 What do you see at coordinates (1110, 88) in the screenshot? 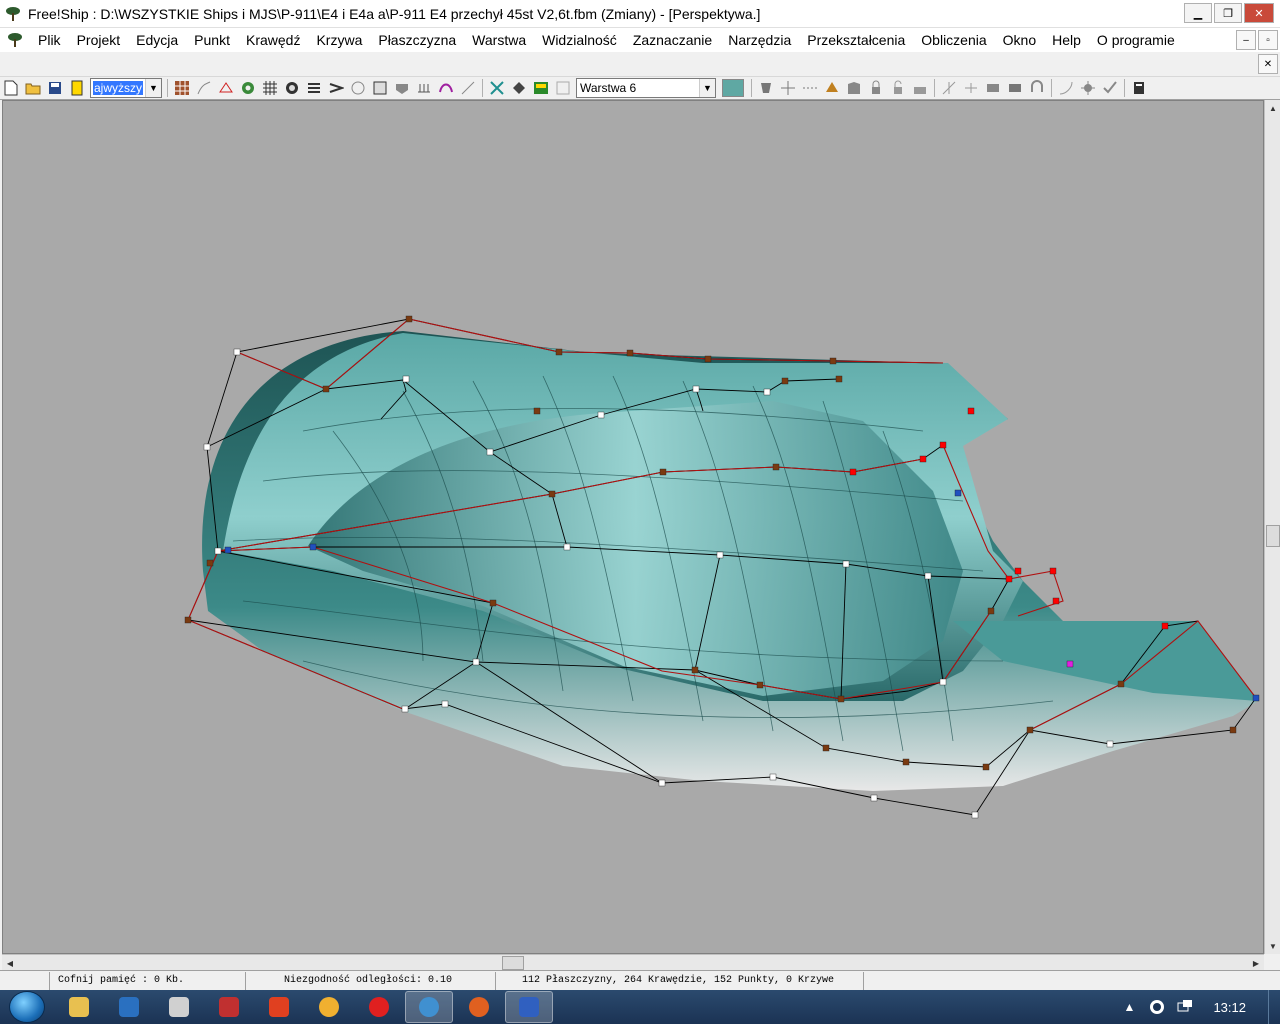
I see `check-icon` at bounding box center [1110, 88].